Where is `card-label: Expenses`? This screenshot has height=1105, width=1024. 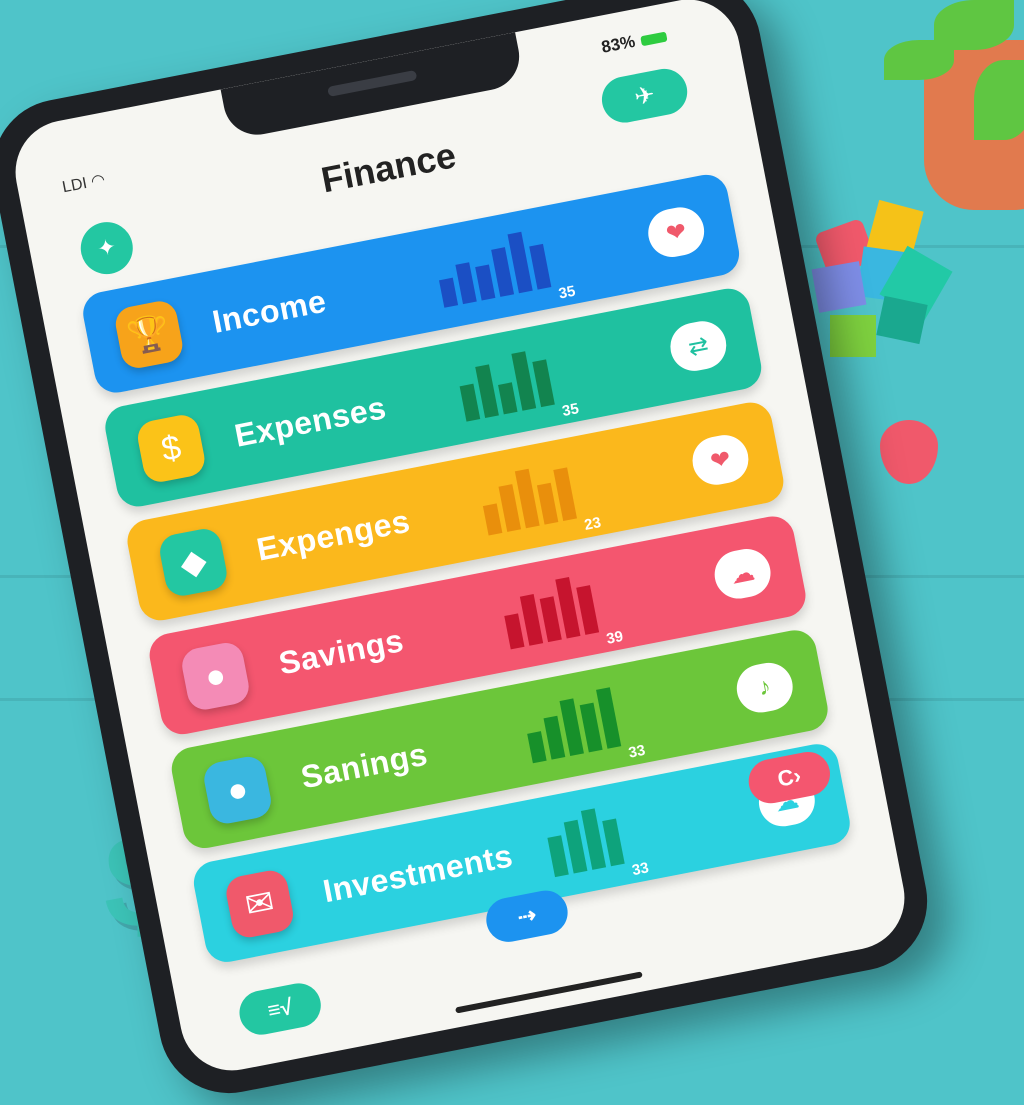
card-label: Expenses is located at coordinates (310, 421).